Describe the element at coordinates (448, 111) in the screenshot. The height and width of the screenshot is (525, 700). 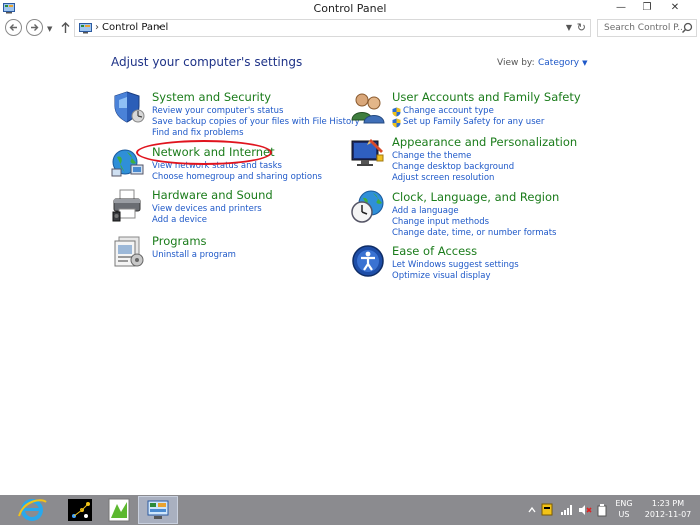
I see `link-change-account-type-label: Change account type` at that location.